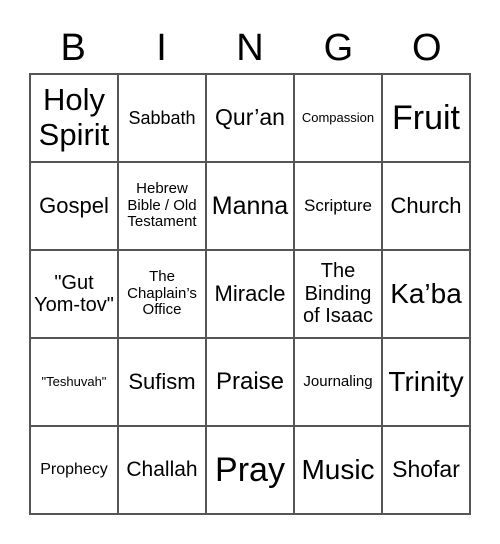 This screenshot has height=544, width=500. What do you see at coordinates (74, 470) in the screenshot?
I see `bingo-cell: Prophecy` at bounding box center [74, 470].